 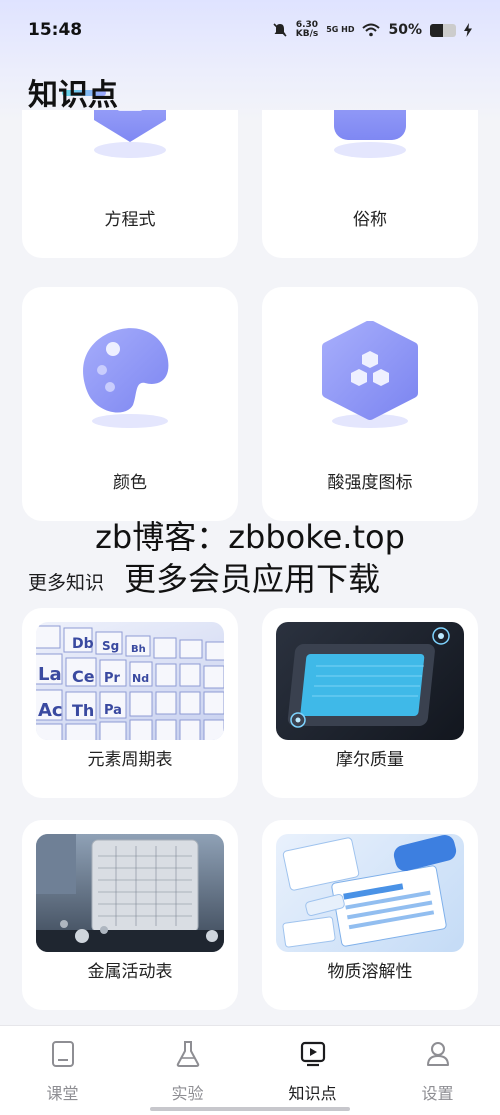 I want to click on card-metal-activity: 金属活动表, so click(x=130, y=915).